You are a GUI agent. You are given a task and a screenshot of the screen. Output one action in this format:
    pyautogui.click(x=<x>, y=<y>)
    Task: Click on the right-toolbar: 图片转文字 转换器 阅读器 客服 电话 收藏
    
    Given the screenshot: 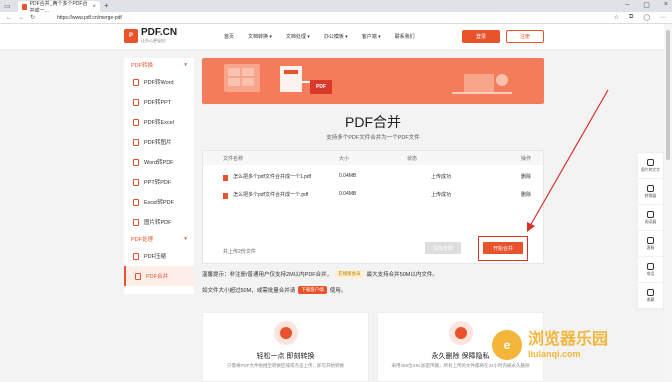 What is the action you would take?
    pyautogui.click(x=650, y=231)
    